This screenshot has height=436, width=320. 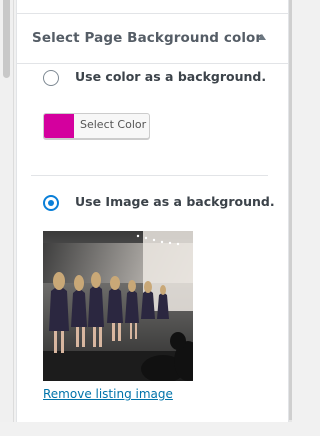 I want to click on image-radio-button, so click(x=51, y=203).